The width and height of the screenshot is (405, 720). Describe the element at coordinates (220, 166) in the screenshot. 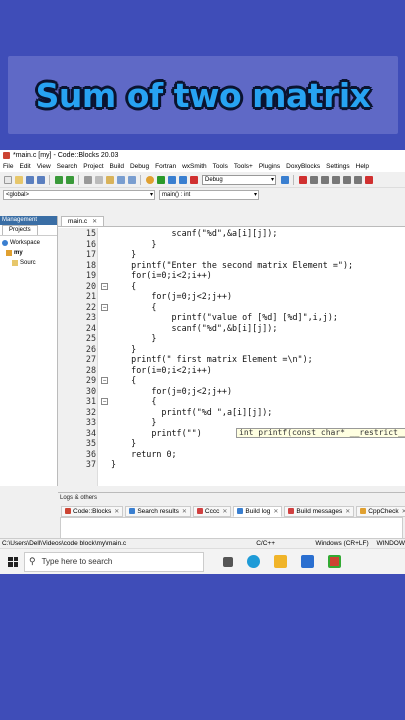

I see `menu-item: Tools` at that location.